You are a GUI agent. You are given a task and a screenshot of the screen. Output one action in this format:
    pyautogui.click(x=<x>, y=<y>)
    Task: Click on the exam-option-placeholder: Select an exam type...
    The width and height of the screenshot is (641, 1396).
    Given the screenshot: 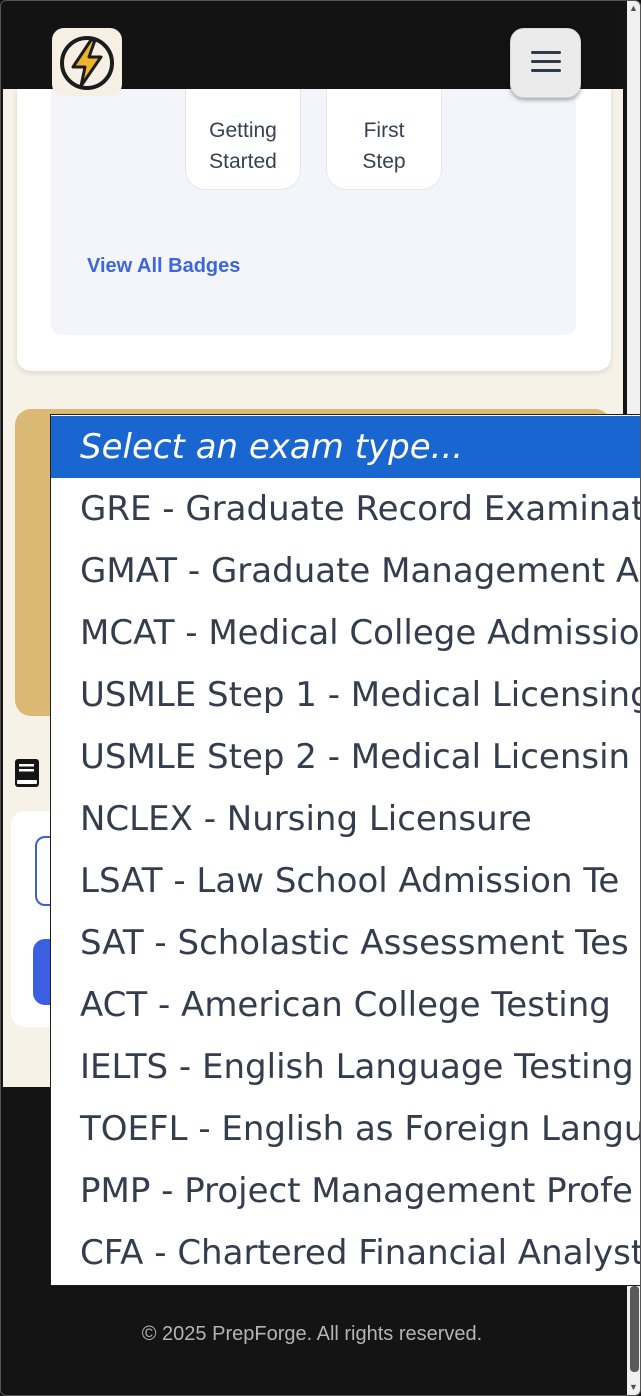 What is the action you would take?
    pyautogui.click(x=345, y=447)
    